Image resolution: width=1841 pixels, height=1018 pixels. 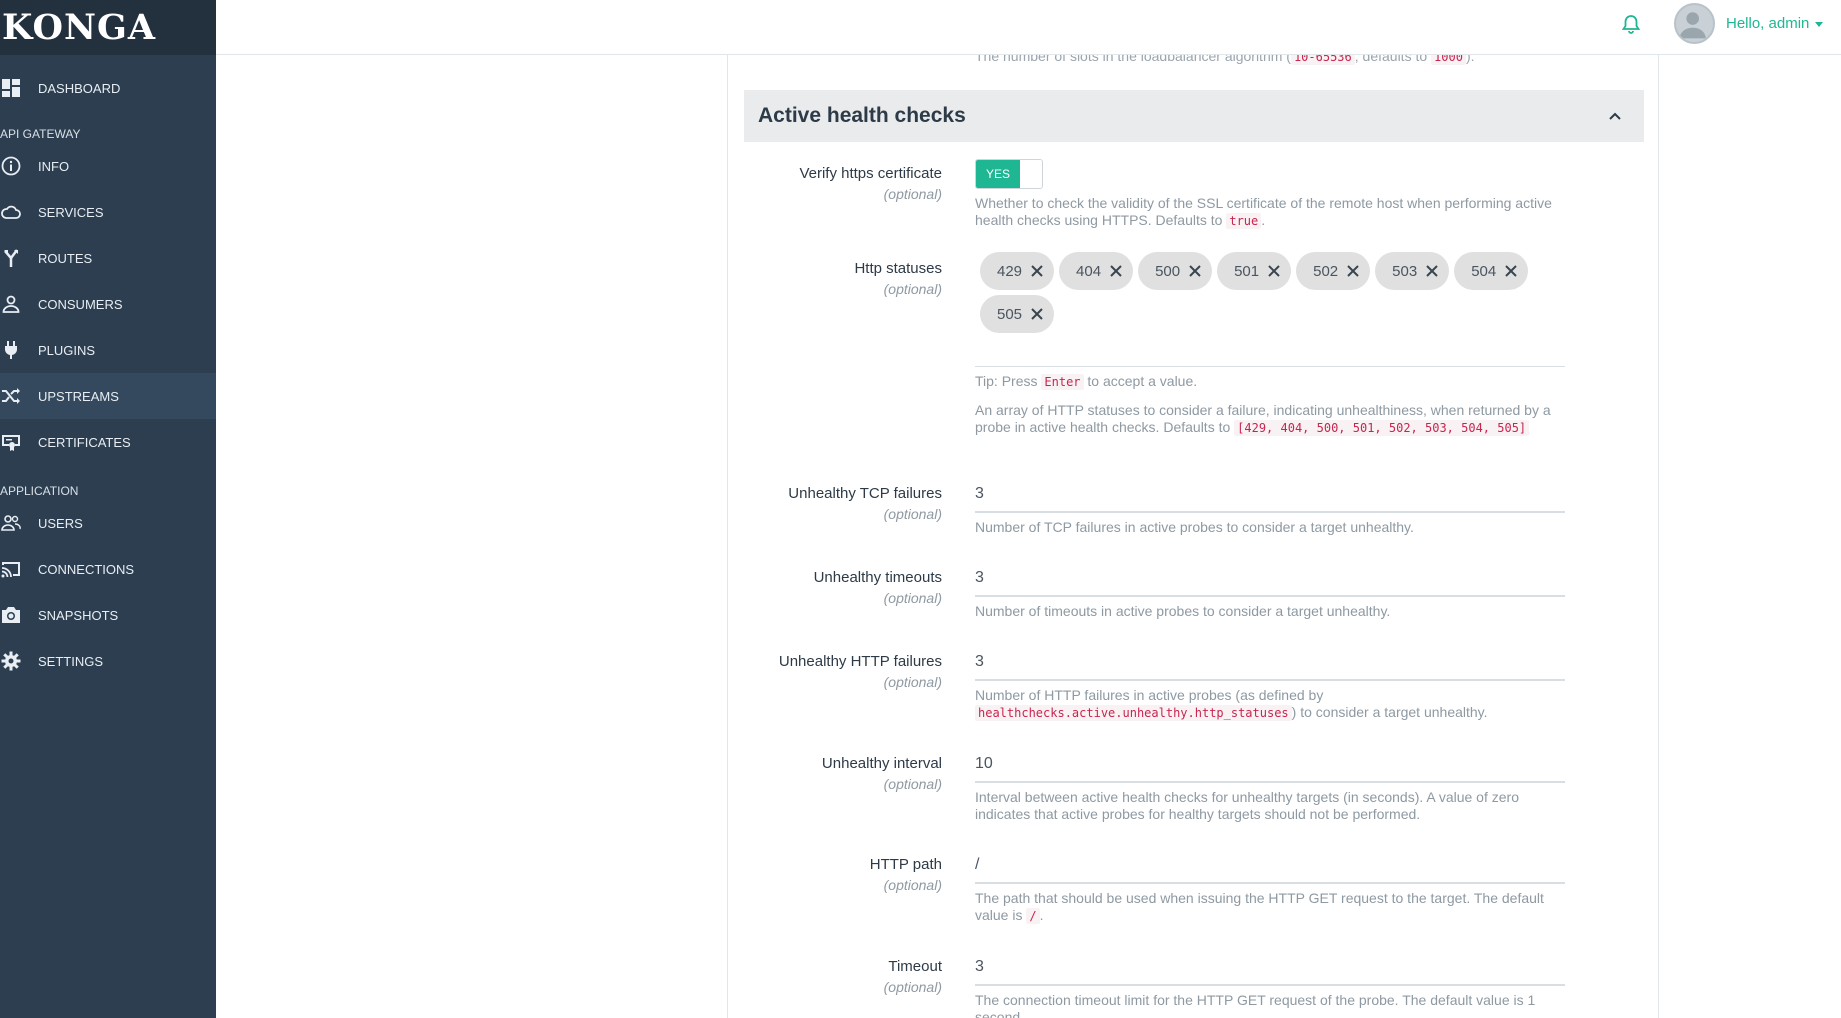 What do you see at coordinates (1694, 23) in the screenshot?
I see `avatar` at bounding box center [1694, 23].